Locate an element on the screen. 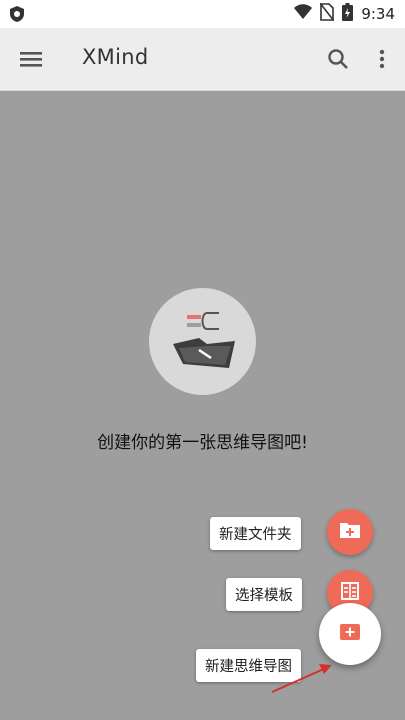 The image size is (405, 720). status-bar: 9:34 is located at coordinates (202, 14).